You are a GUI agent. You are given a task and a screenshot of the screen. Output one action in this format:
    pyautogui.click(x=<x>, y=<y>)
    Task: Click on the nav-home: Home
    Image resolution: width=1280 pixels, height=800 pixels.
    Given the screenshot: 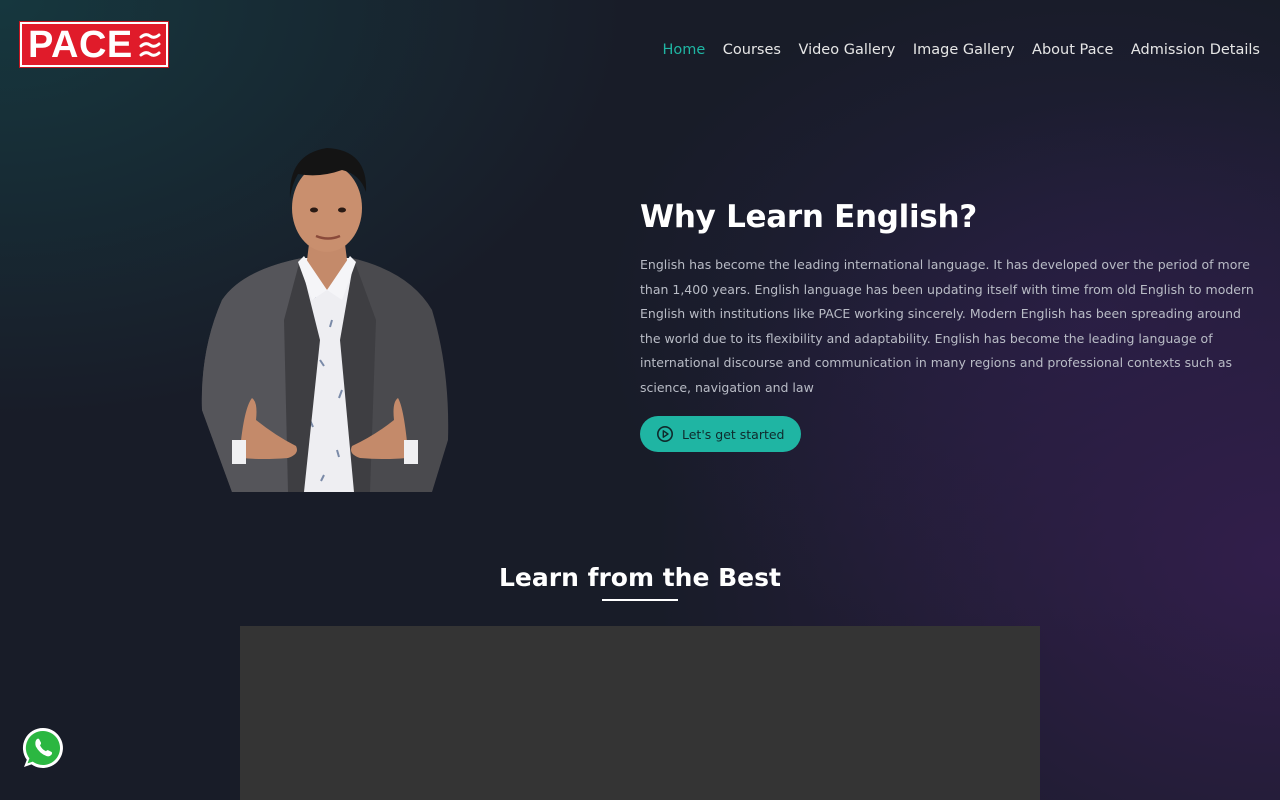 What is the action you would take?
    pyautogui.click(x=683, y=50)
    